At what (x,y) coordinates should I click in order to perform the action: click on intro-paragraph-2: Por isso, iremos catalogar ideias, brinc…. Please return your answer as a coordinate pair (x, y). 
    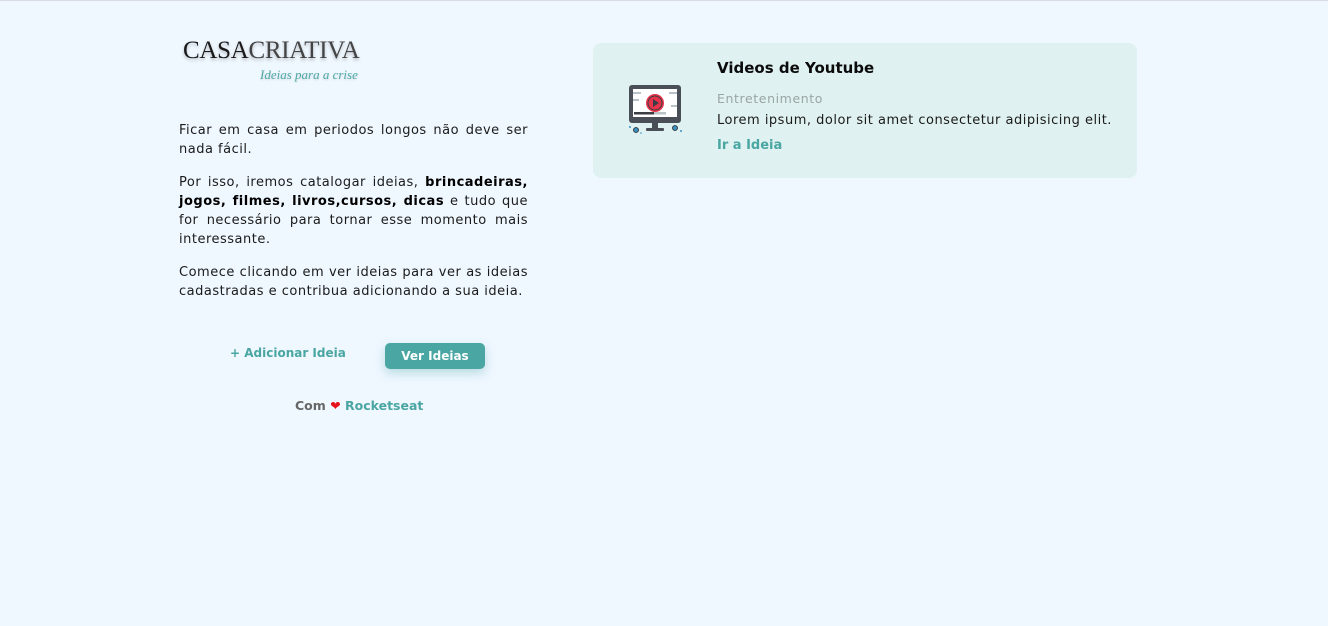
    Looking at the image, I should click on (353, 211).